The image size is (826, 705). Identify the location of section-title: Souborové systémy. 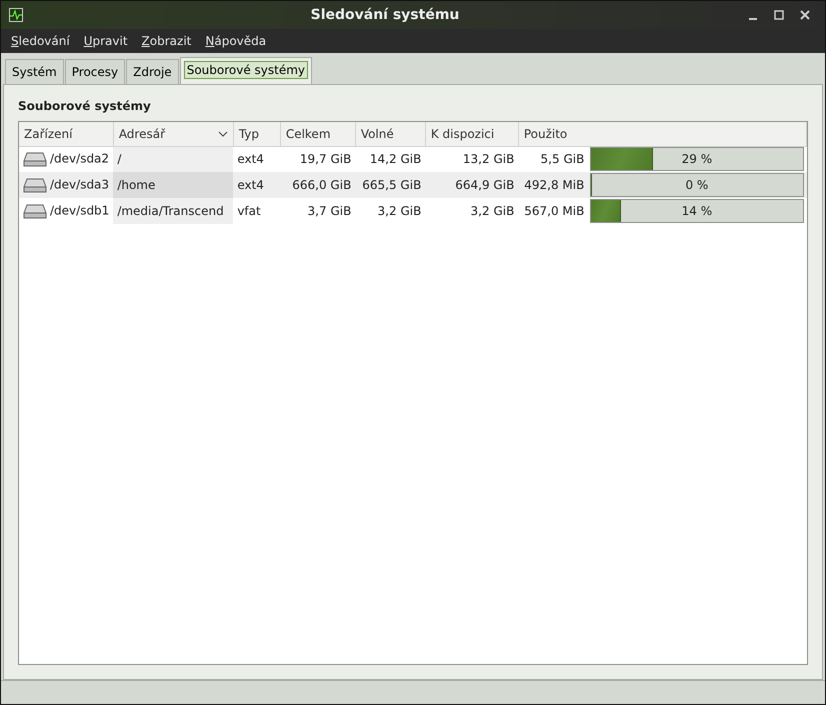
(85, 106).